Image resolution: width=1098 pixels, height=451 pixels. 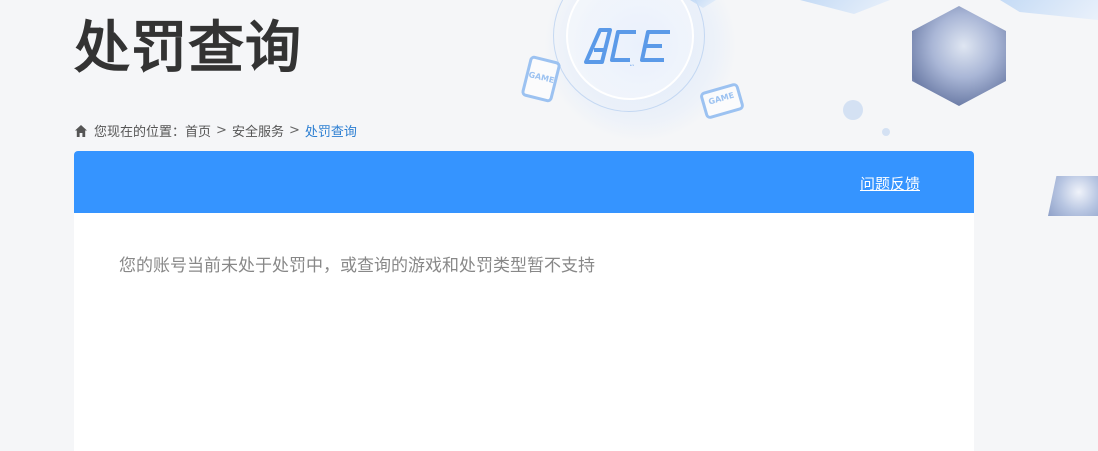 I want to click on breadcrumb-prefix: 您现在的位置：, so click(x=140, y=132).